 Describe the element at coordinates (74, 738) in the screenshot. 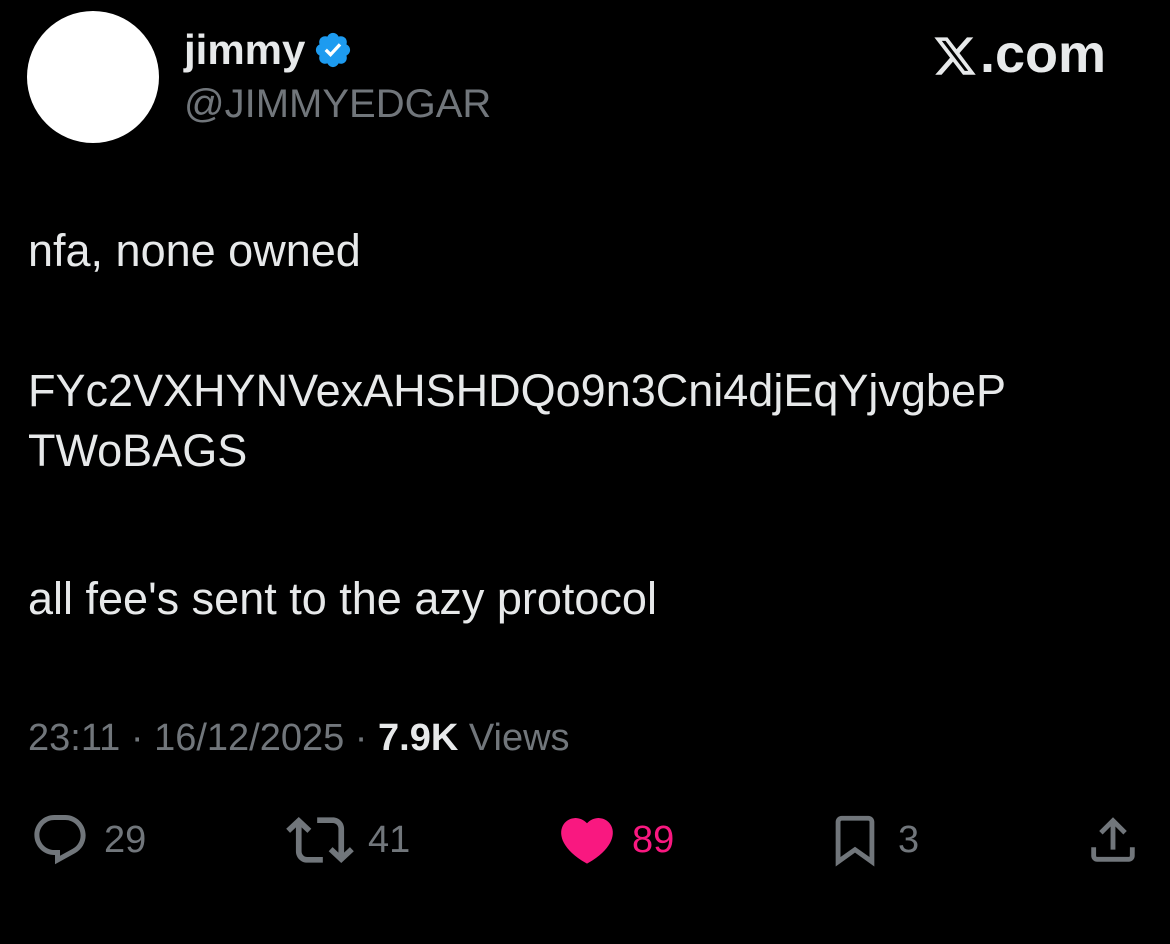

I see `tweet-time: 23:11` at that location.